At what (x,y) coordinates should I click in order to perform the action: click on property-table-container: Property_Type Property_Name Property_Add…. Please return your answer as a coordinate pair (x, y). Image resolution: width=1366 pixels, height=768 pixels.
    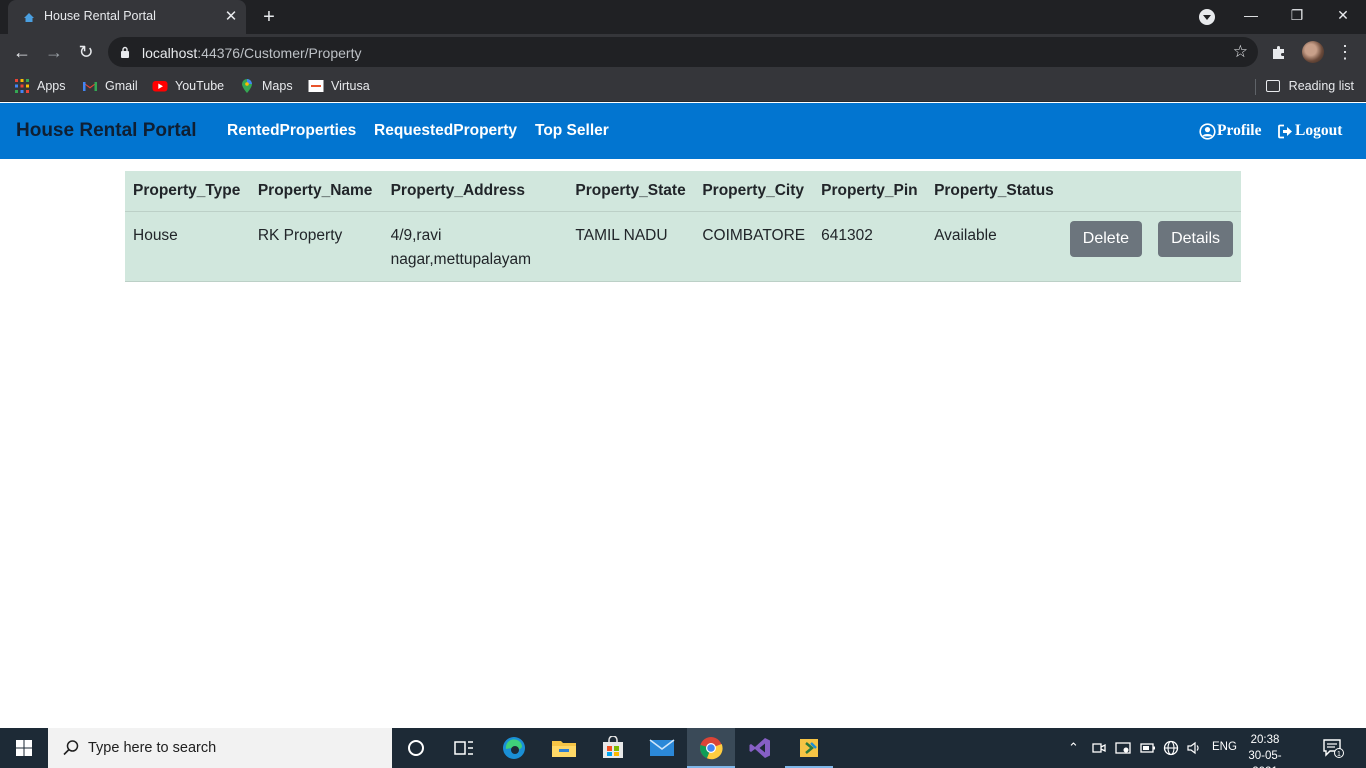
    Looking at the image, I should click on (683, 226).